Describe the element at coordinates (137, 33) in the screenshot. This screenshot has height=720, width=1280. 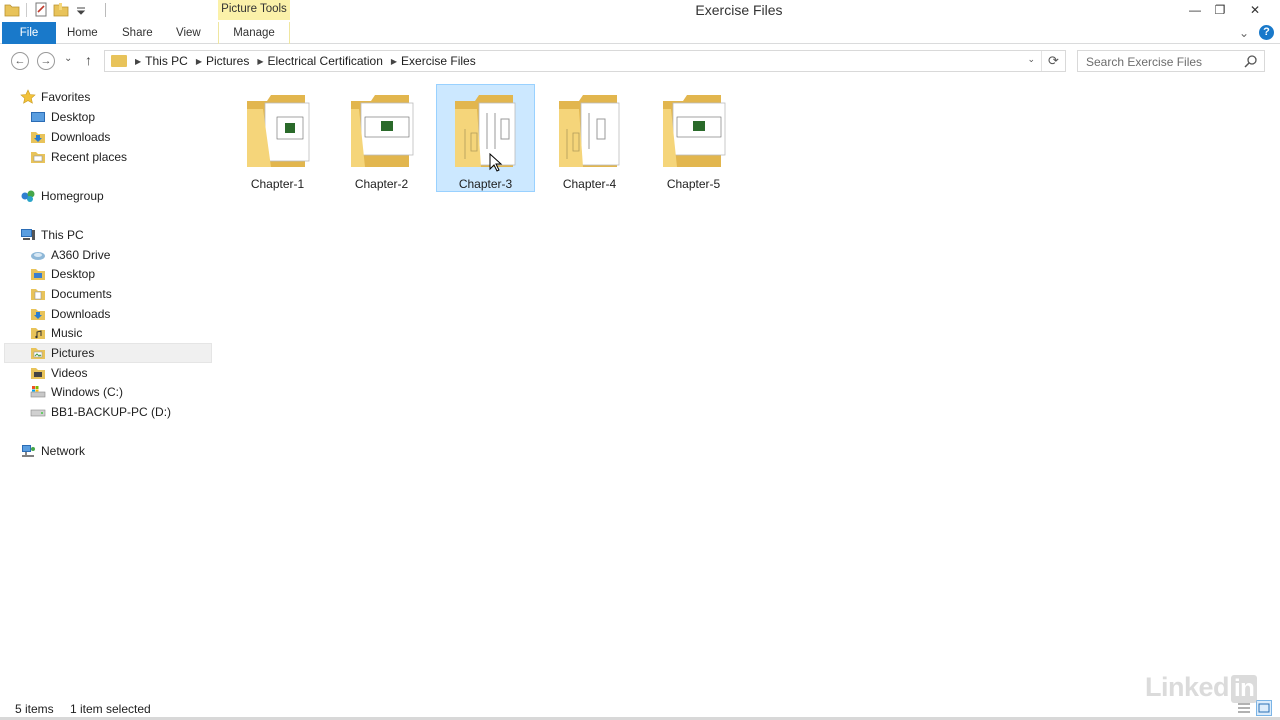
I see `tab-share: Share` at that location.